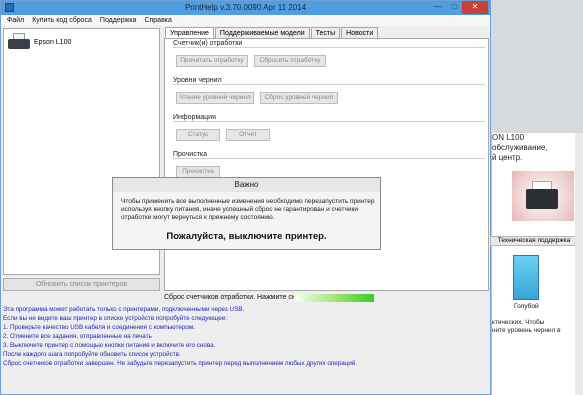 The width and height of the screenshot is (583, 395). I want to click on title-bar: PrintHelp v.3.70.0090 Apr 11 2014 — □ ✕, so click(245, 8).